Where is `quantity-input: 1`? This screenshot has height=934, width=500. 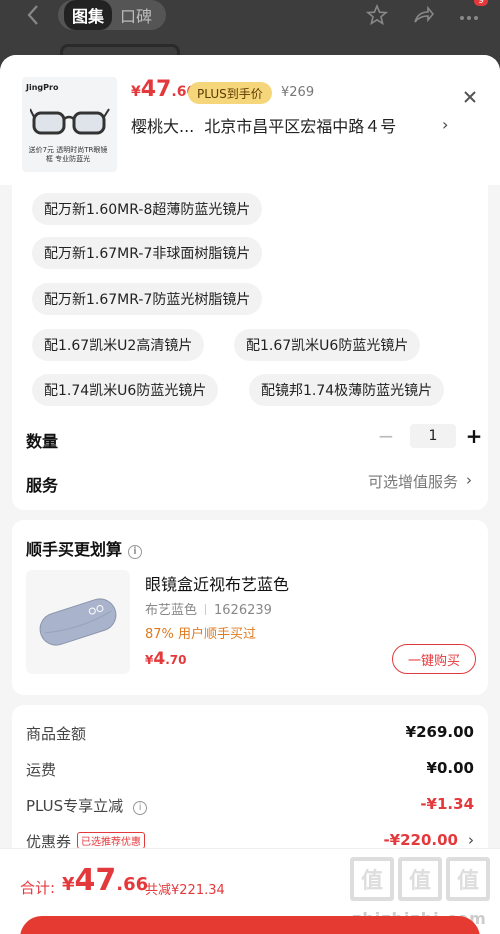
quantity-input: 1 is located at coordinates (433, 436).